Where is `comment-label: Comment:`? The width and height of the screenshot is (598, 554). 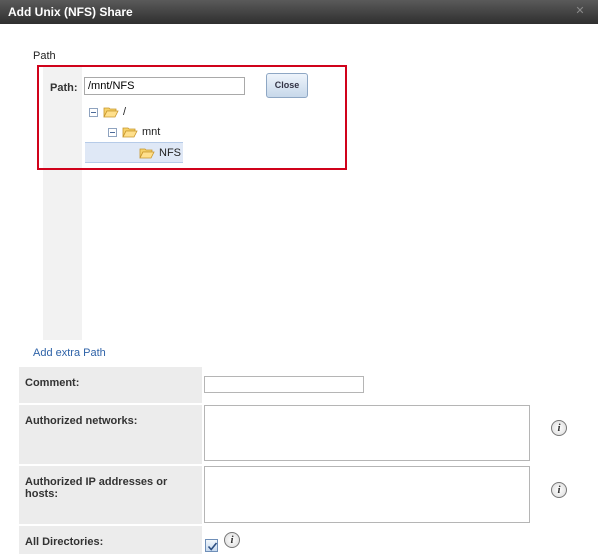
comment-label: Comment: is located at coordinates (110, 385).